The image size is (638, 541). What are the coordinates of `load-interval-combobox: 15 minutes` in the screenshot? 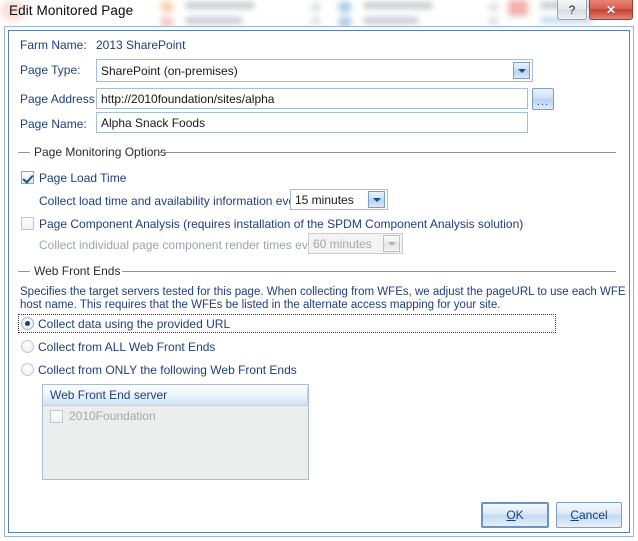 It's located at (339, 199).